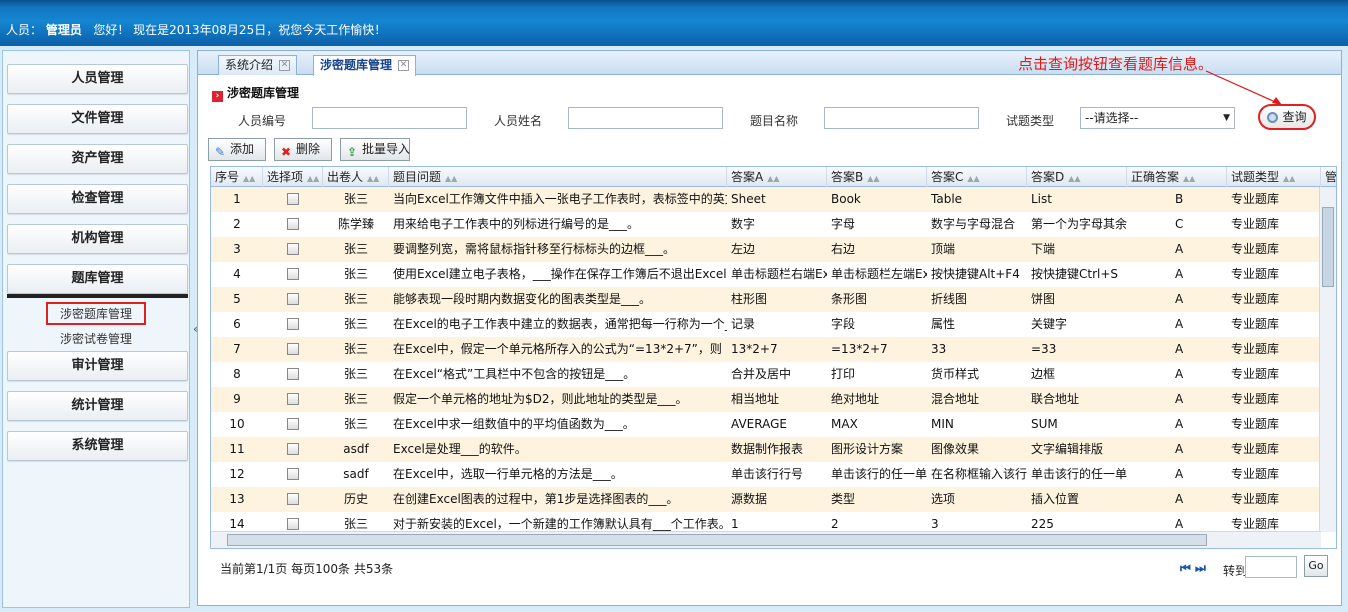 This screenshot has width=1348, height=612. I want to click on hint-arrow-icon, so click(1244, 88).